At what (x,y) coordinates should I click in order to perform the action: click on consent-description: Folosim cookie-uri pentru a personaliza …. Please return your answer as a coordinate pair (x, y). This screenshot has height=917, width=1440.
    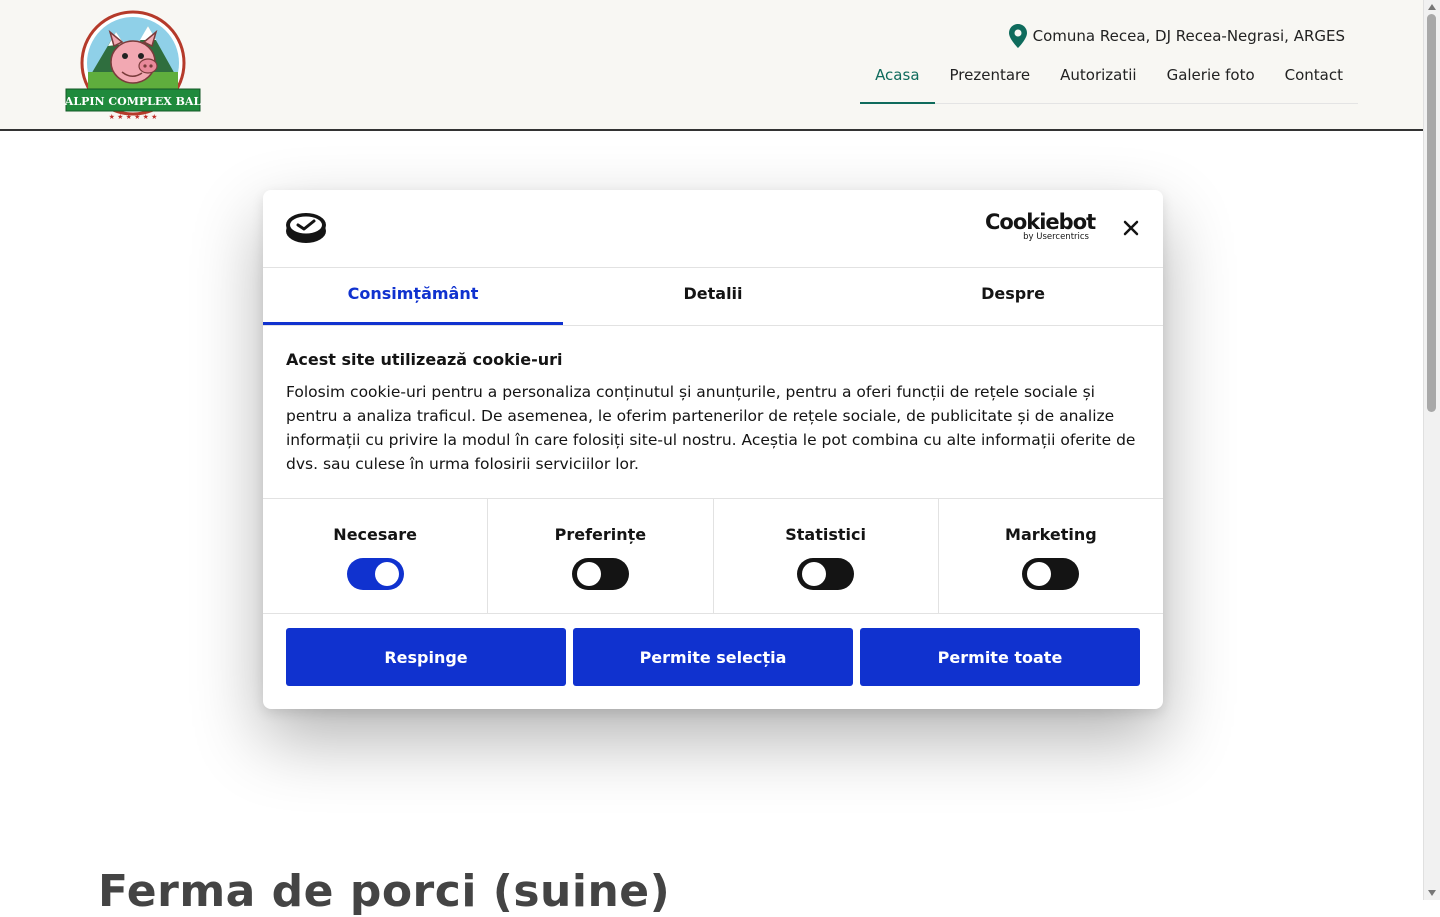
    Looking at the image, I should click on (711, 428).